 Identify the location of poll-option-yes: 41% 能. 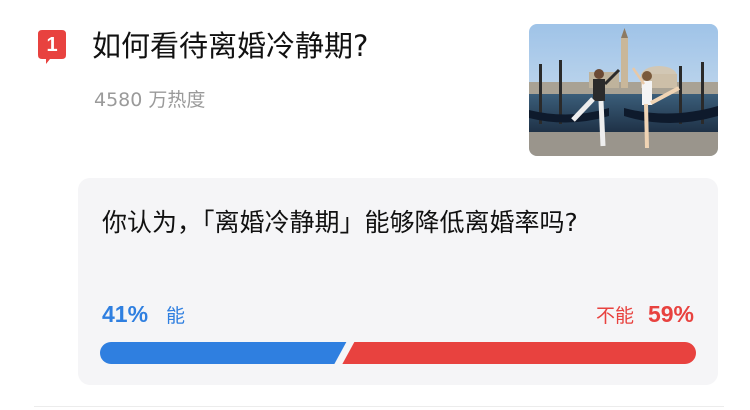
(143, 315).